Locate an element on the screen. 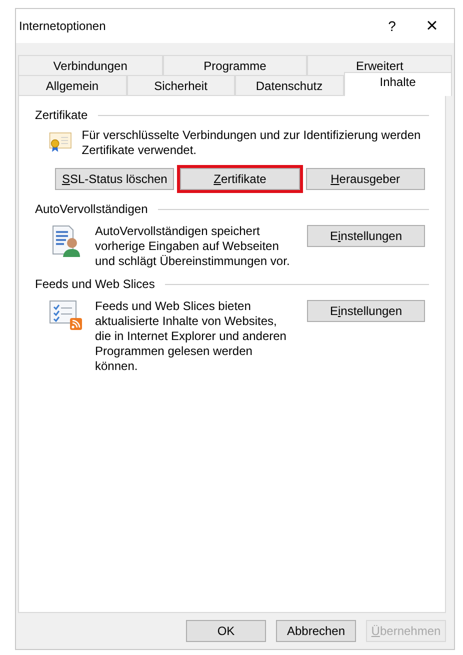 The image size is (463, 655). tab: Allgemein is located at coordinates (72, 85).